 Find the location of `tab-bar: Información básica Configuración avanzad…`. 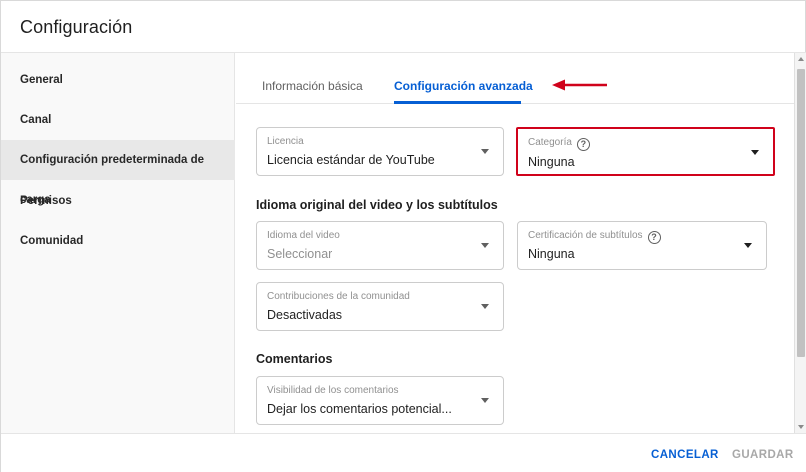

tab-bar: Información básica Configuración avanzad… is located at coordinates (515, 78).